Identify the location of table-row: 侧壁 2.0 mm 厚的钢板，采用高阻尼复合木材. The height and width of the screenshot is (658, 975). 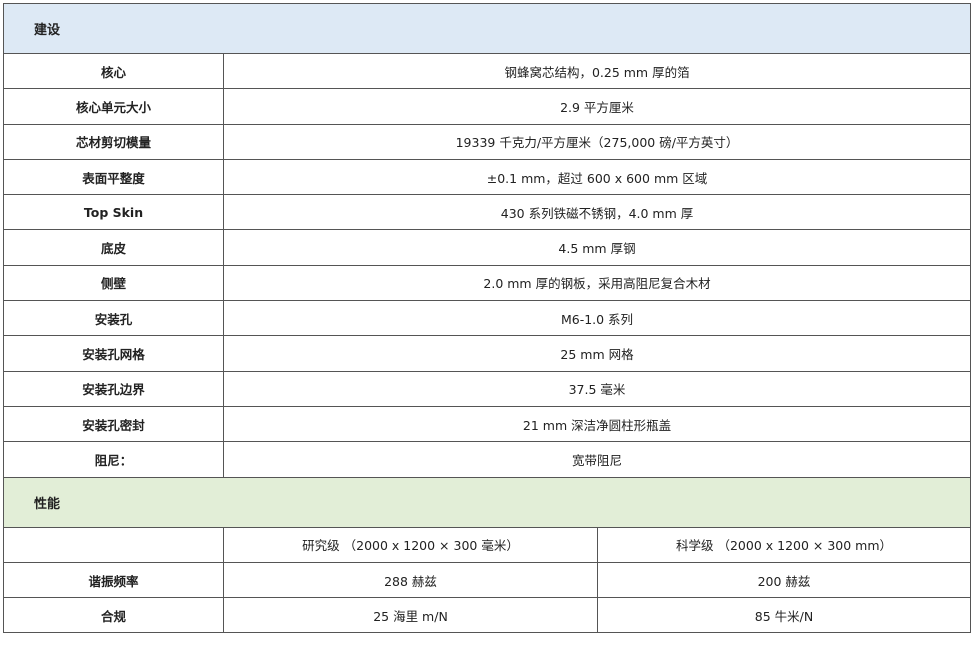
(487, 283).